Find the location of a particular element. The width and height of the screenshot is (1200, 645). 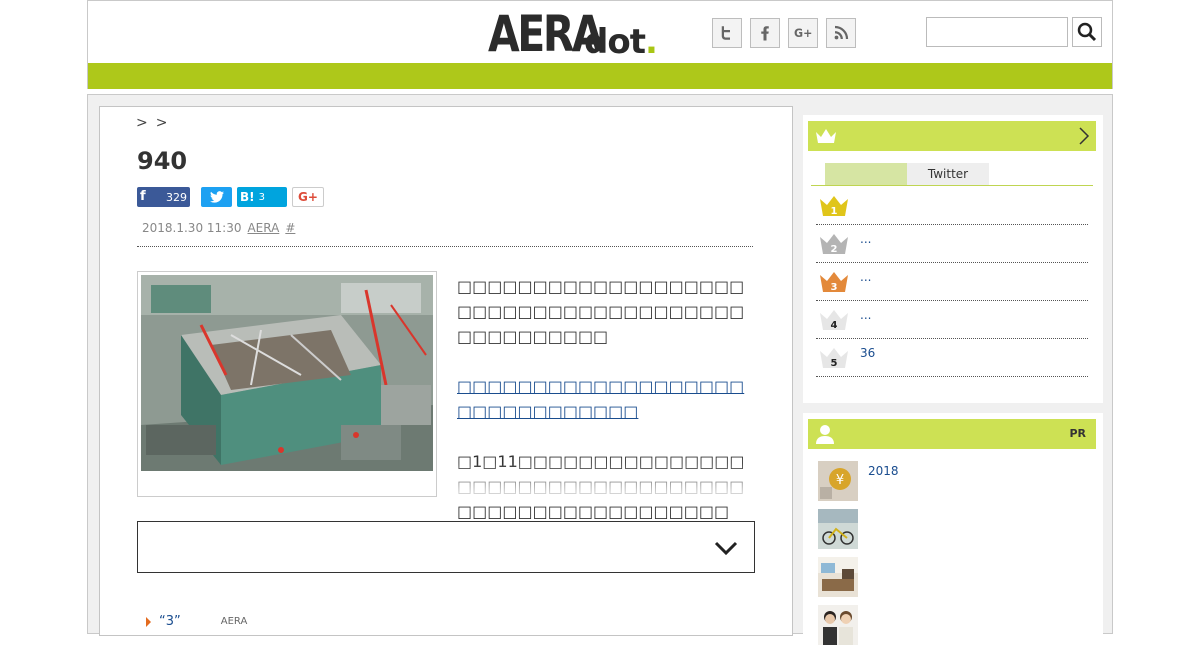

ranking-tabs: Twitter is located at coordinates (907, 174).